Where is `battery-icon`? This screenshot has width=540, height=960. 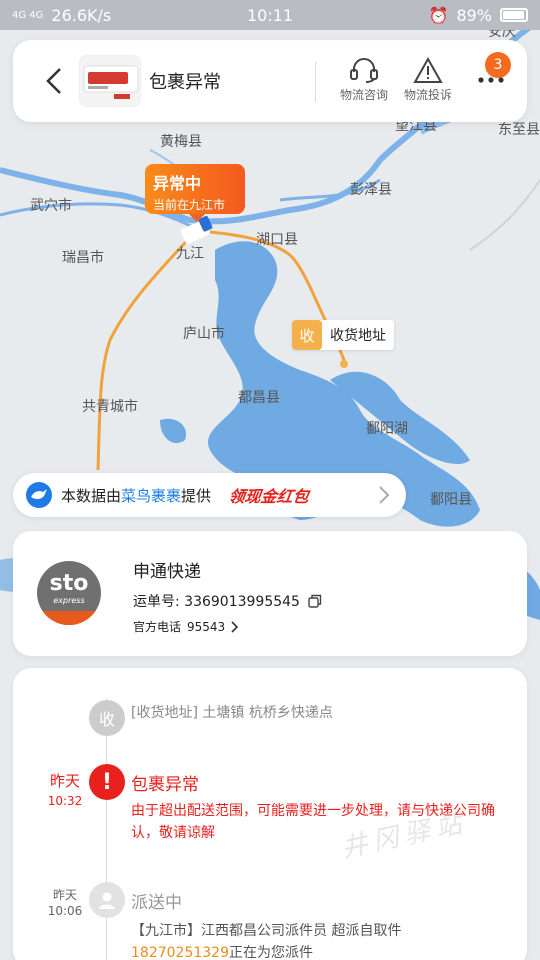
battery-icon is located at coordinates (514, 15).